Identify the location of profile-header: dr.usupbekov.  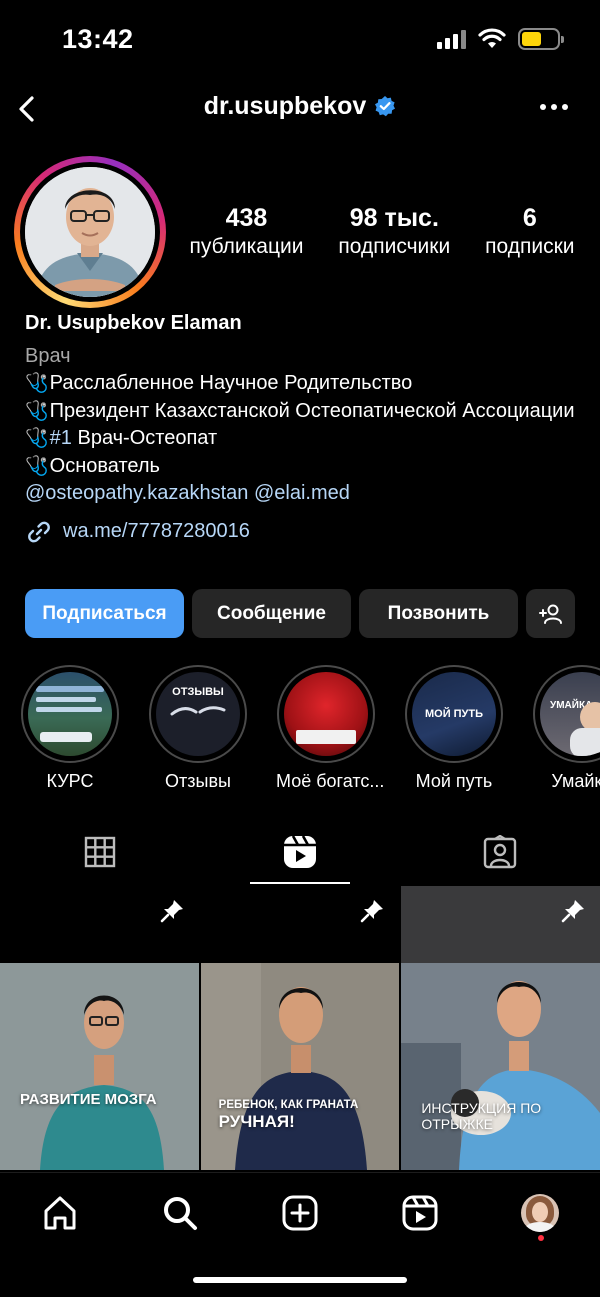
(300, 107).